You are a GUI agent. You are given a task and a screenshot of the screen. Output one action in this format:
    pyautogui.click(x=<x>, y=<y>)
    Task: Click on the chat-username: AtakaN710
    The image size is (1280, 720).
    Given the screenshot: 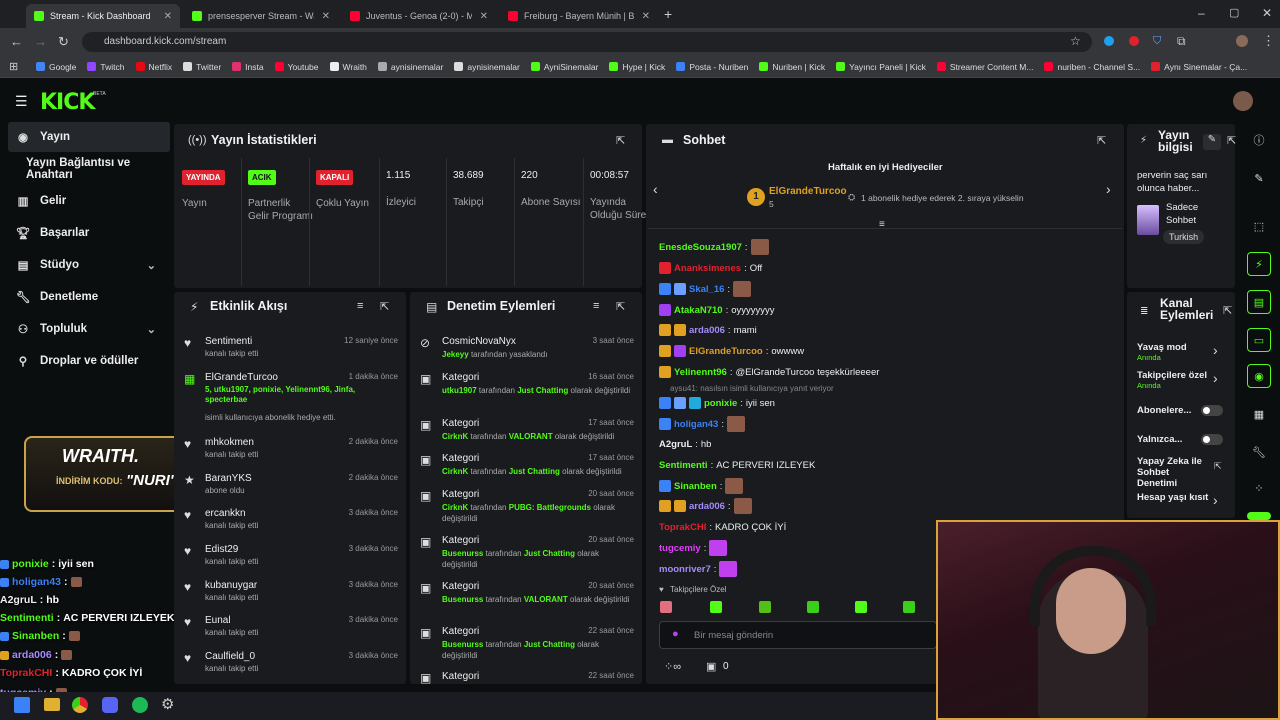 What is the action you would take?
    pyautogui.click(x=698, y=310)
    